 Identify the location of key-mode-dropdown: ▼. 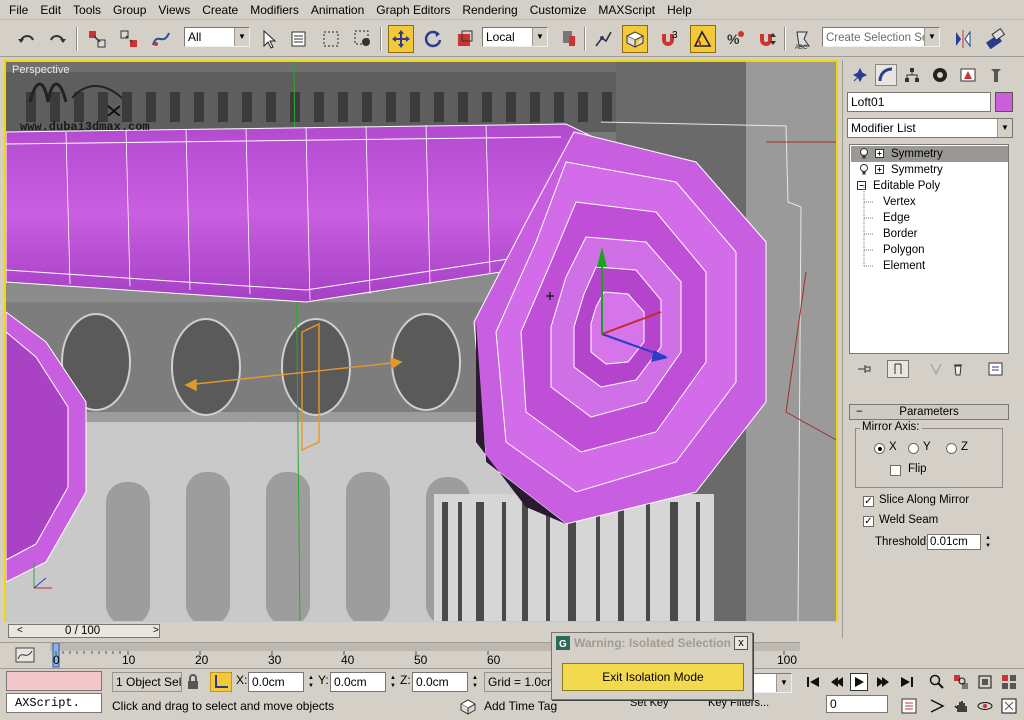
(772, 683).